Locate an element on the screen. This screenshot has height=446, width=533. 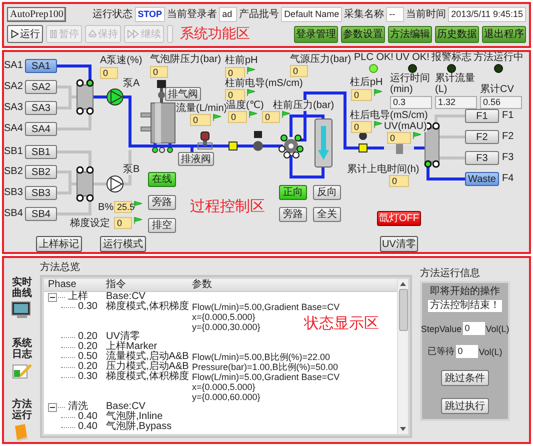
valve-button: 排液阀 is located at coordinates (196, 159).